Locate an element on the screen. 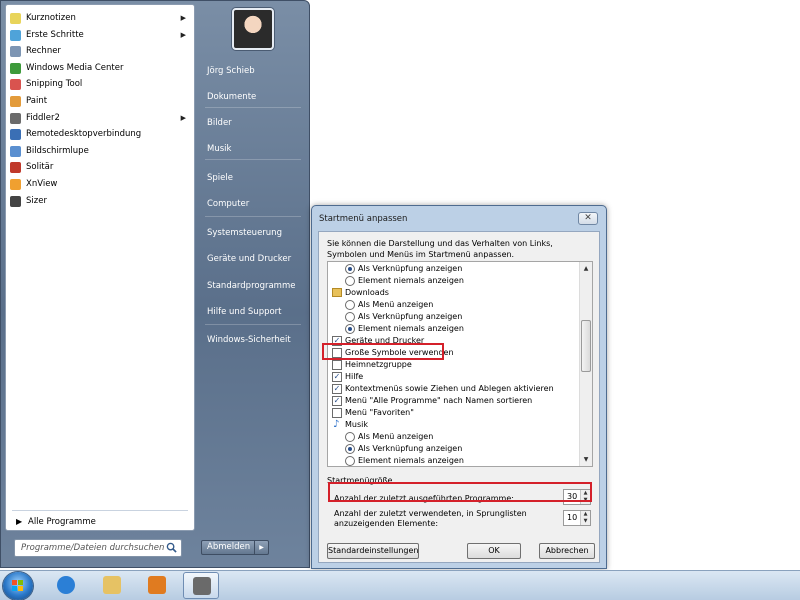  program-label: Sizer is located at coordinates (36, 200).